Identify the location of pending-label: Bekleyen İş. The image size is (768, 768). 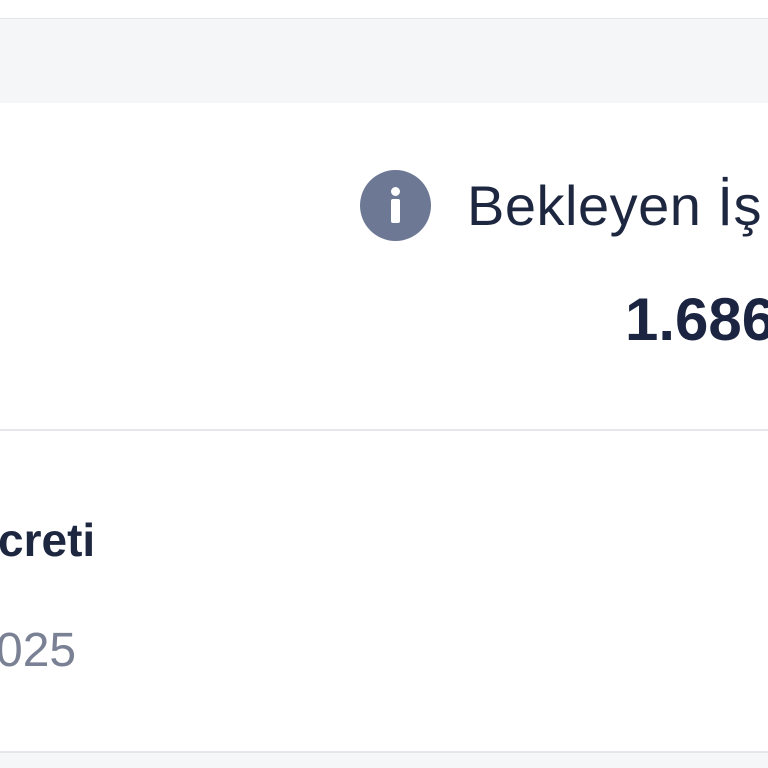
(614, 205).